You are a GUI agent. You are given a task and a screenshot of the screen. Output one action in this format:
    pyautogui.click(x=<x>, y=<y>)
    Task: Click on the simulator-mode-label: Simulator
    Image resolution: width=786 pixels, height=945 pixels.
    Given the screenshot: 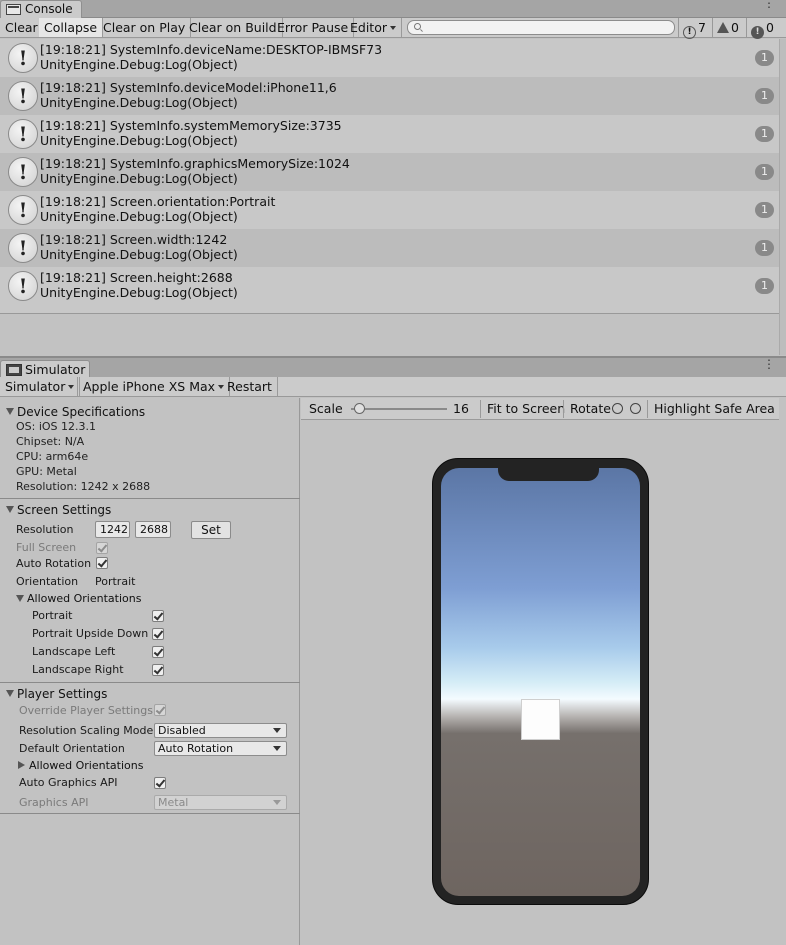 What is the action you would take?
    pyautogui.click(x=35, y=386)
    